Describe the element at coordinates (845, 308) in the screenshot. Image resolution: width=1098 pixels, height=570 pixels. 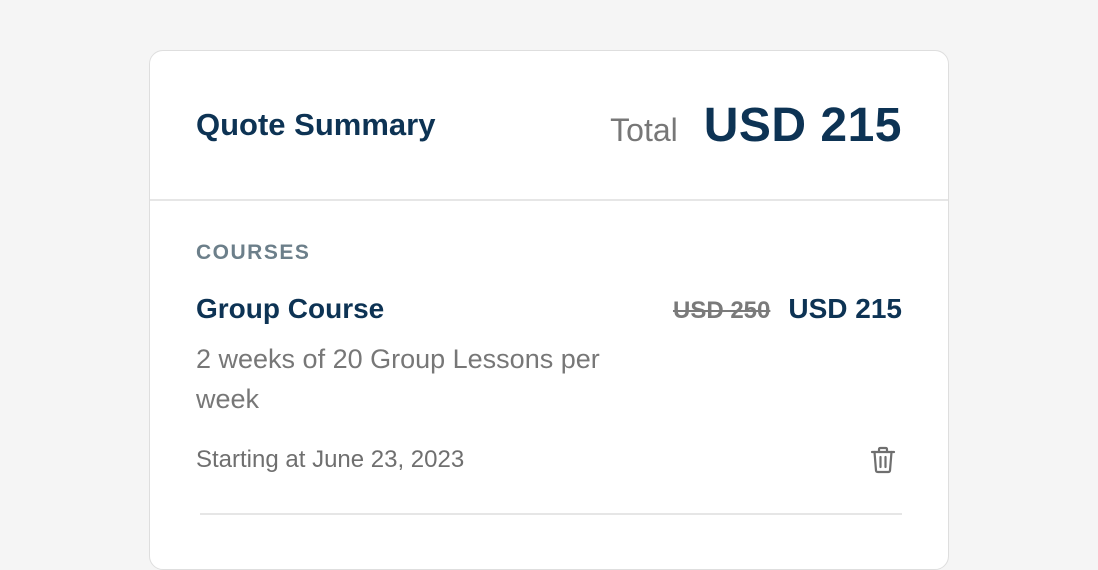
I see `course-price: USD 215` at that location.